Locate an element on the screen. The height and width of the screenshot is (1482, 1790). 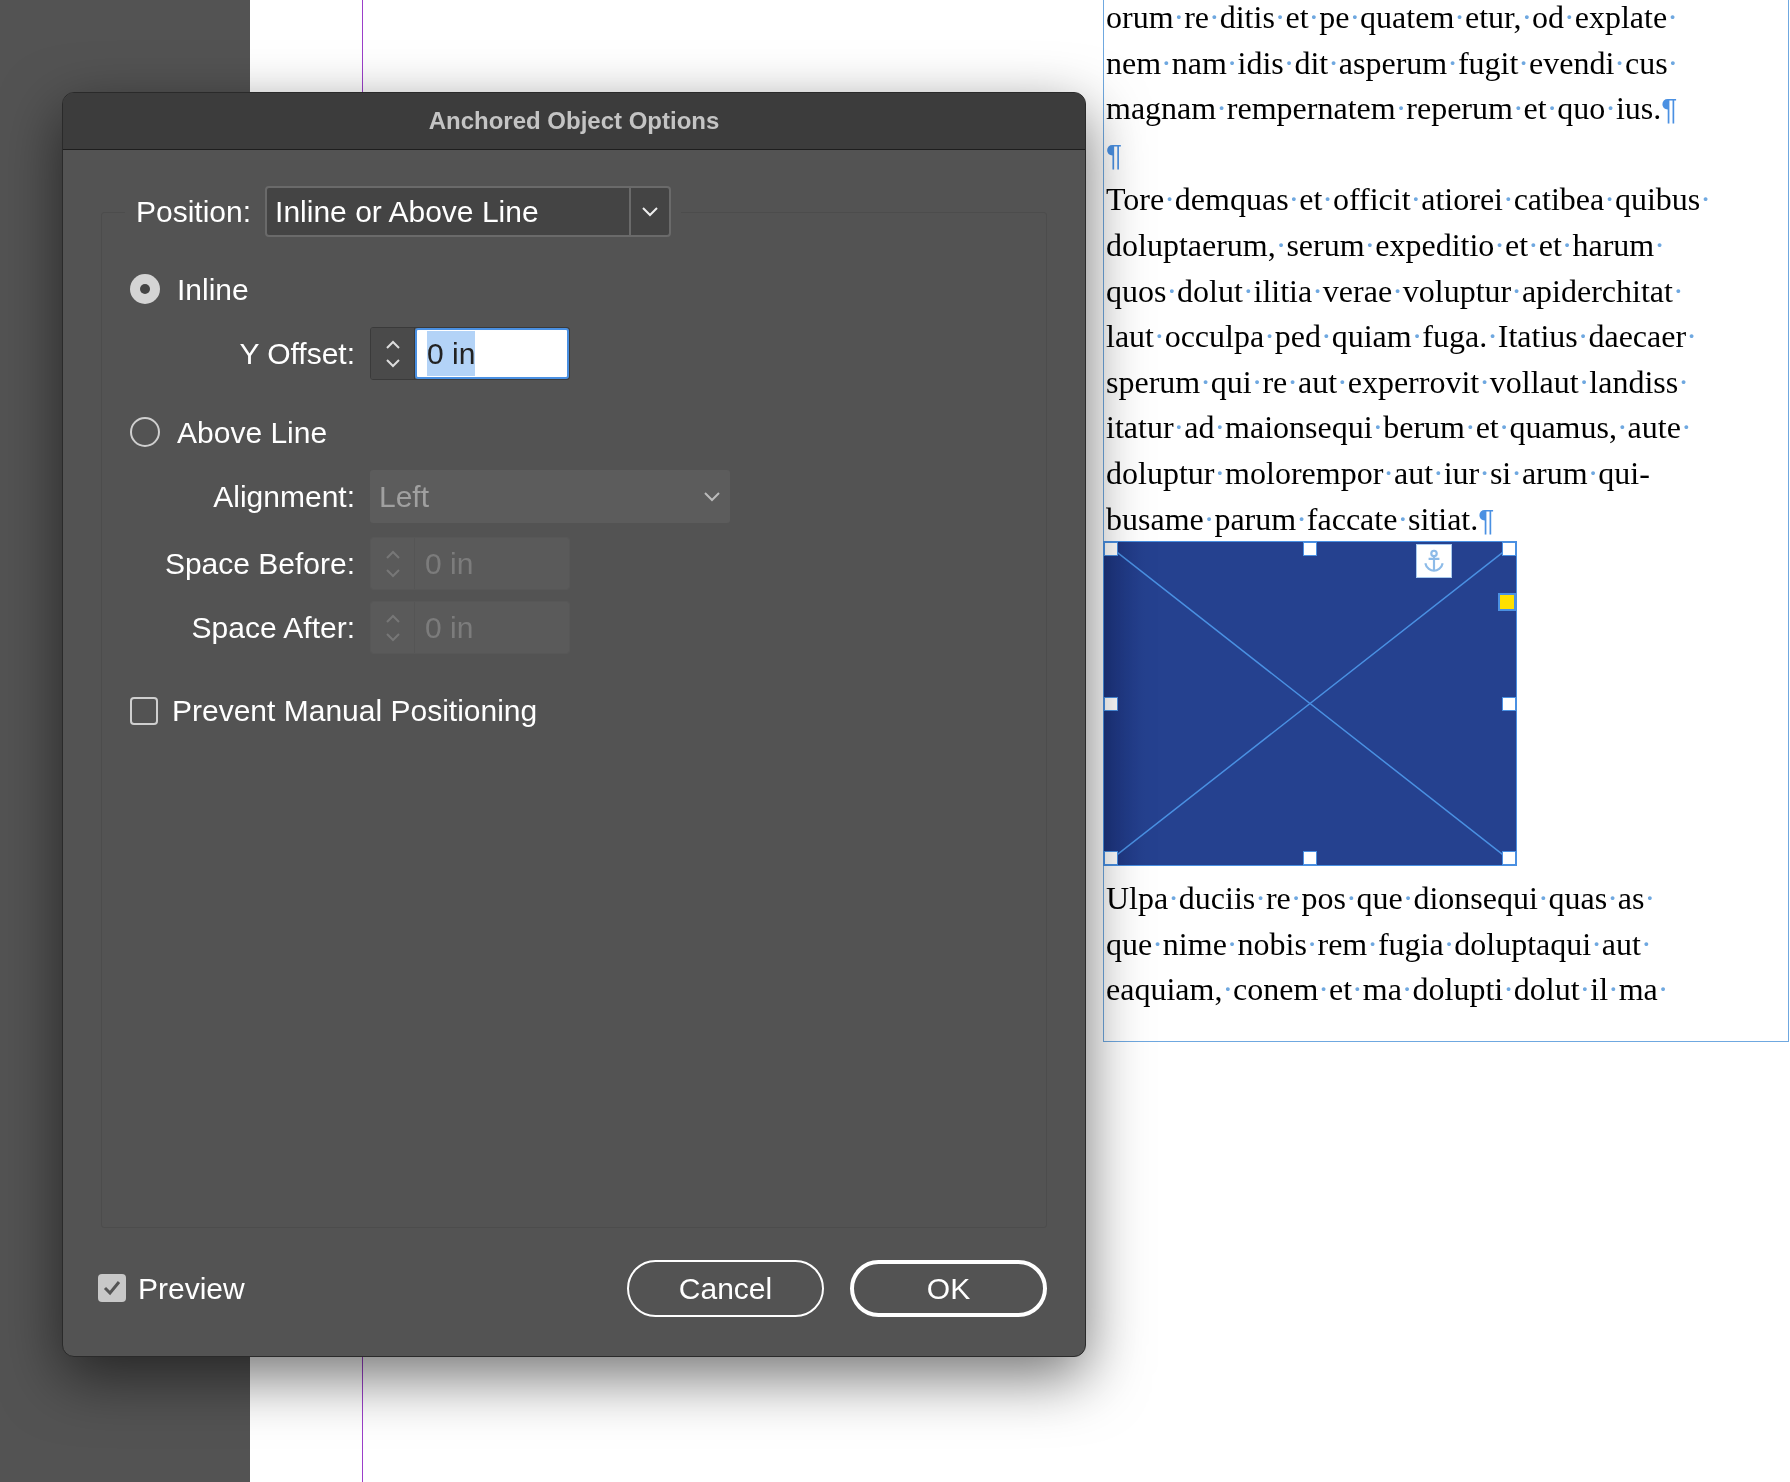
field-label: Position: is located at coordinates (194, 212).